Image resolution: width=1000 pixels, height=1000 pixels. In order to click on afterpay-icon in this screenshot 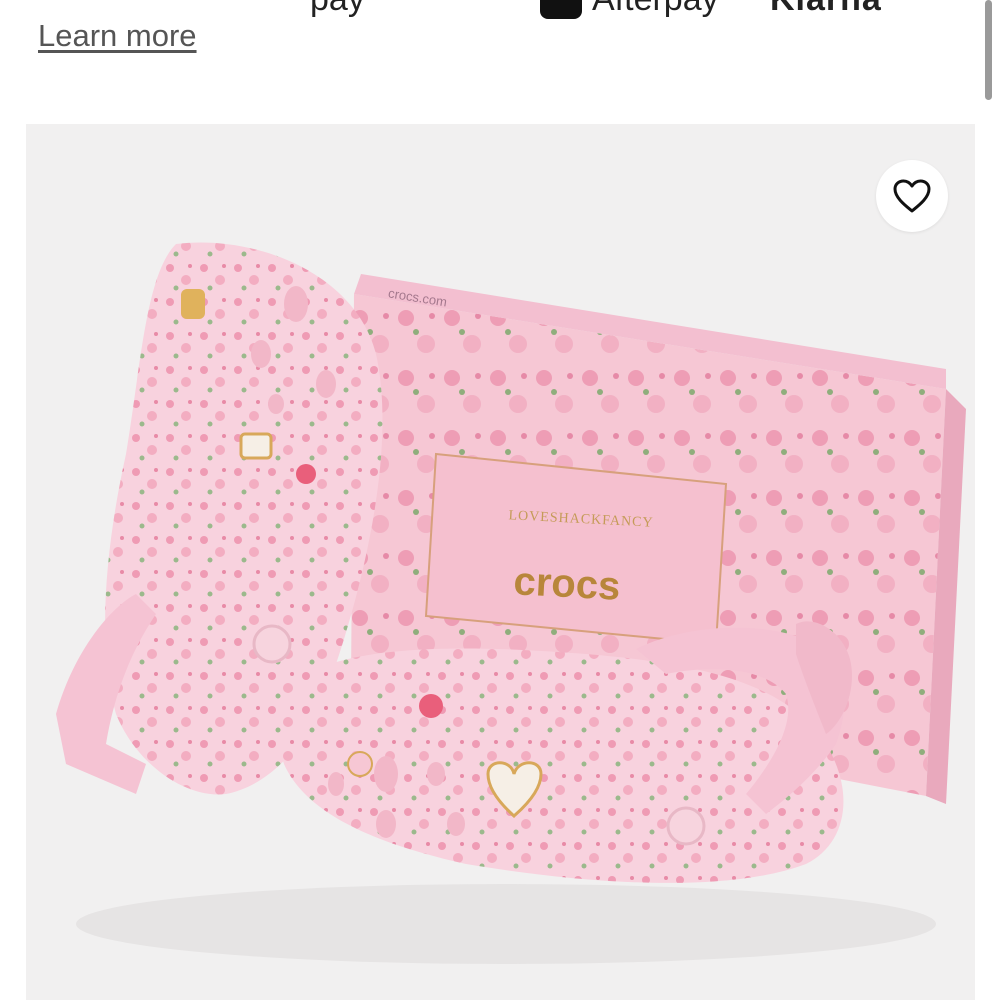, I will do `click(561, 9)`.